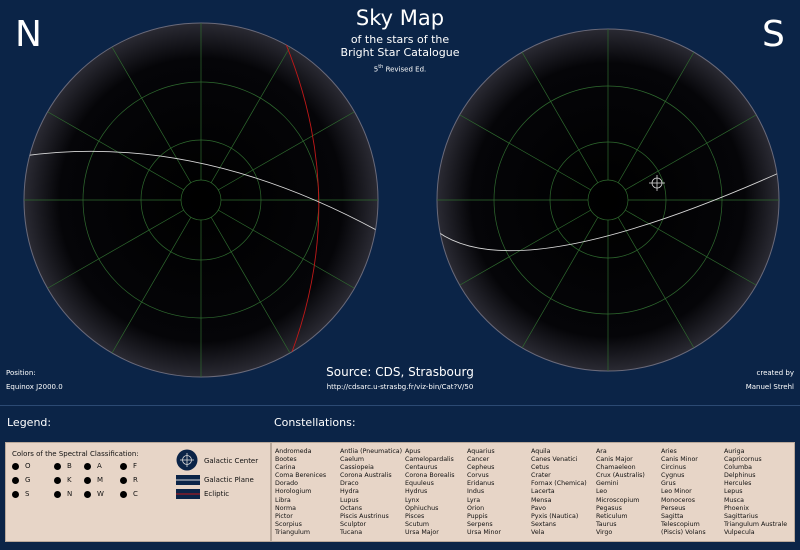 The image size is (800, 550). I want to click on spectral-class-n: N, so click(63, 494).